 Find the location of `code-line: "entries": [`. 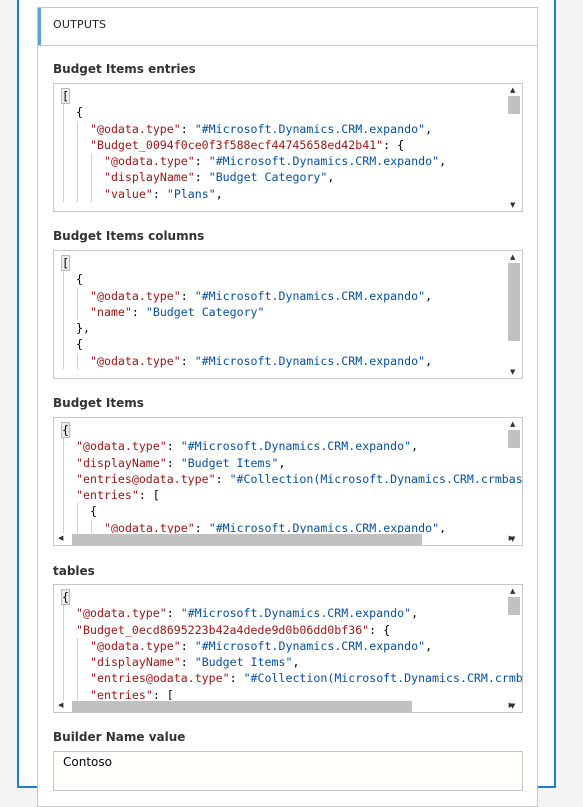

code-line: "entries": [ is located at coordinates (292, 495).